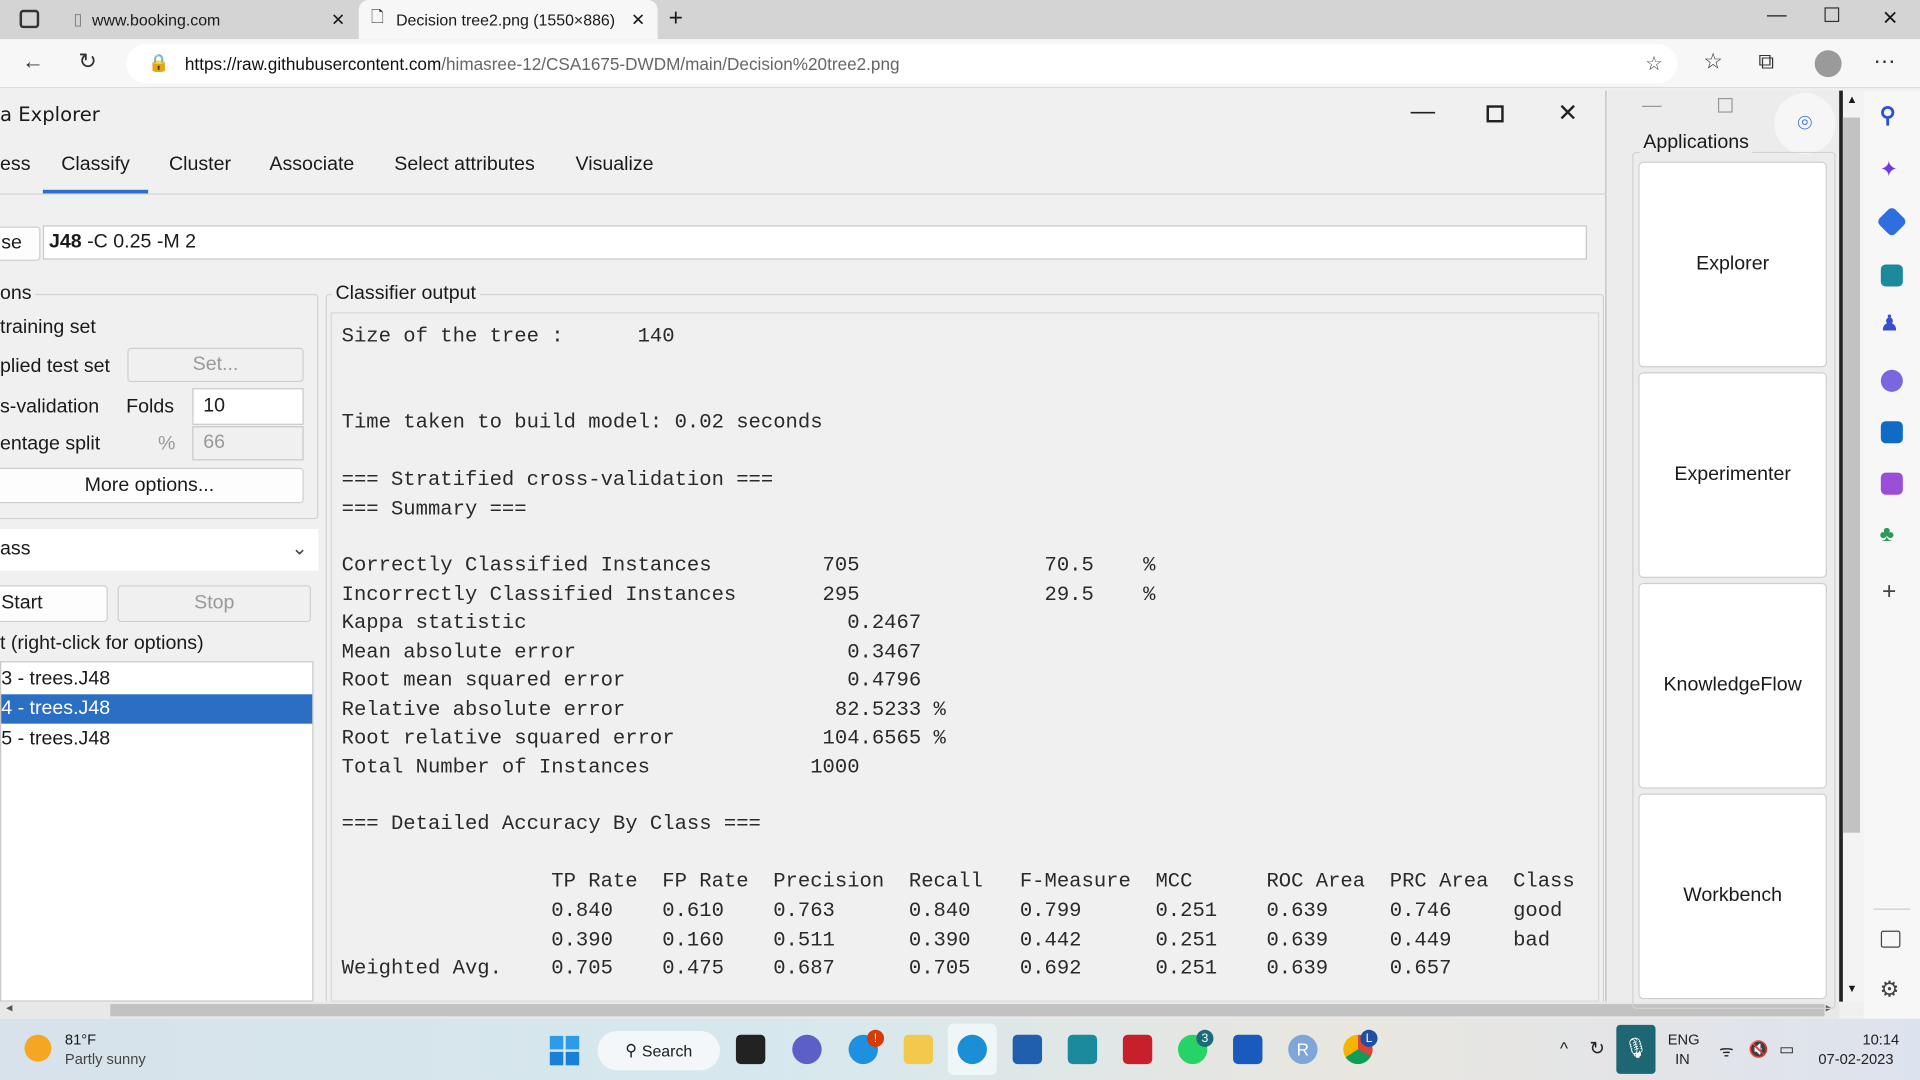 The width and height of the screenshot is (1920, 1080). What do you see at coordinates (1713, 62) in the screenshot?
I see `favorites-icon: ☆` at bounding box center [1713, 62].